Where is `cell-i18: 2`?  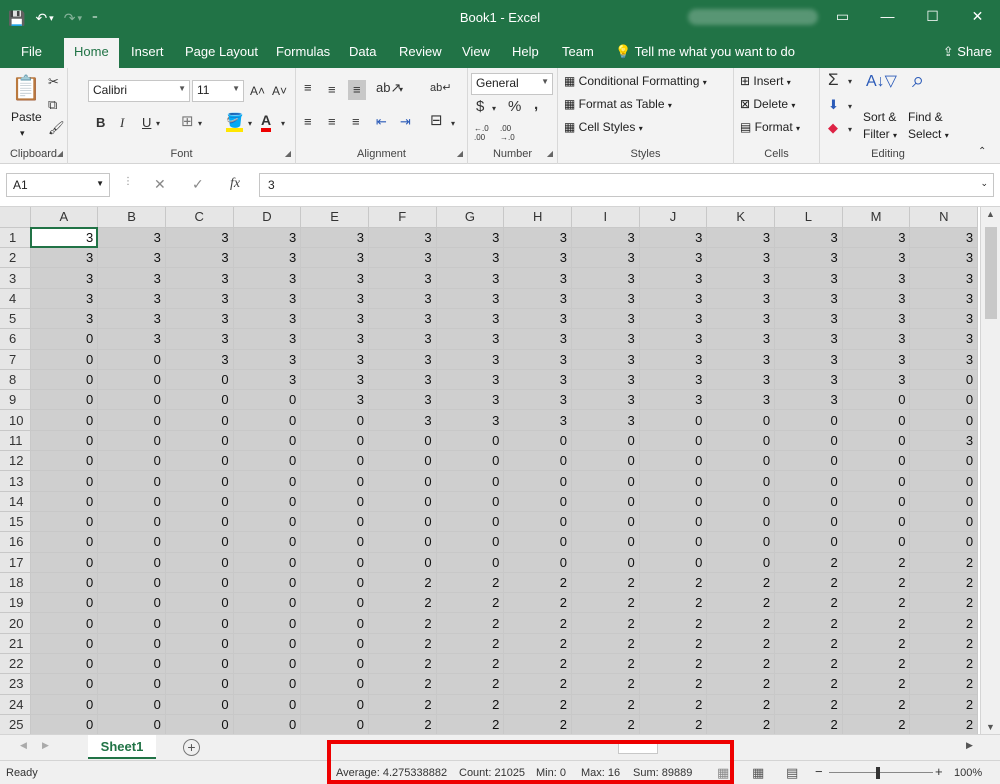
cell-i18: 2 is located at coordinates (605, 583).